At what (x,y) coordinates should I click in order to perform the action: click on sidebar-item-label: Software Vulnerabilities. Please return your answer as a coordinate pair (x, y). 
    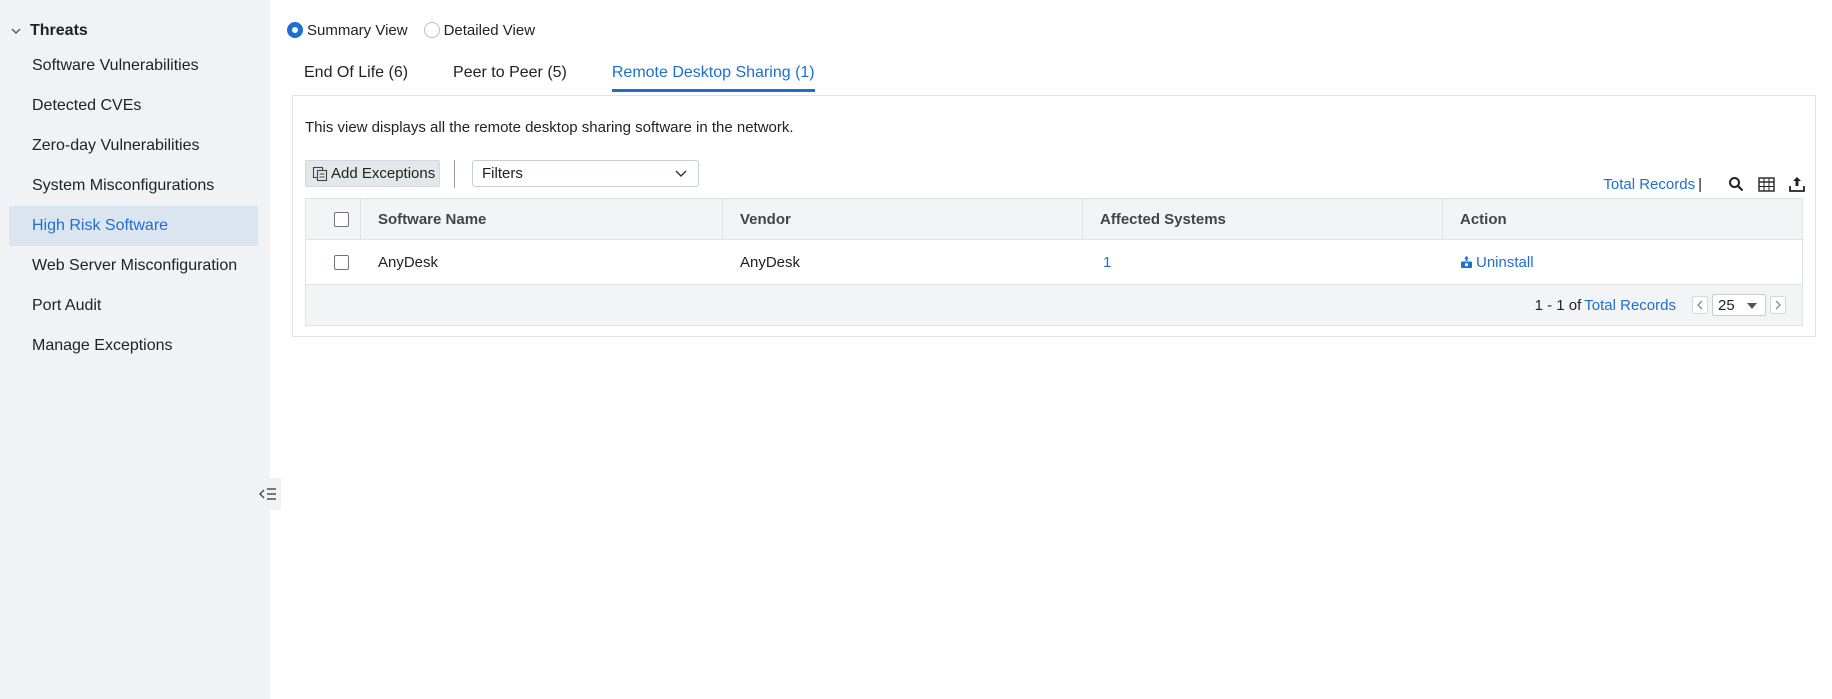
    Looking at the image, I should click on (115, 65).